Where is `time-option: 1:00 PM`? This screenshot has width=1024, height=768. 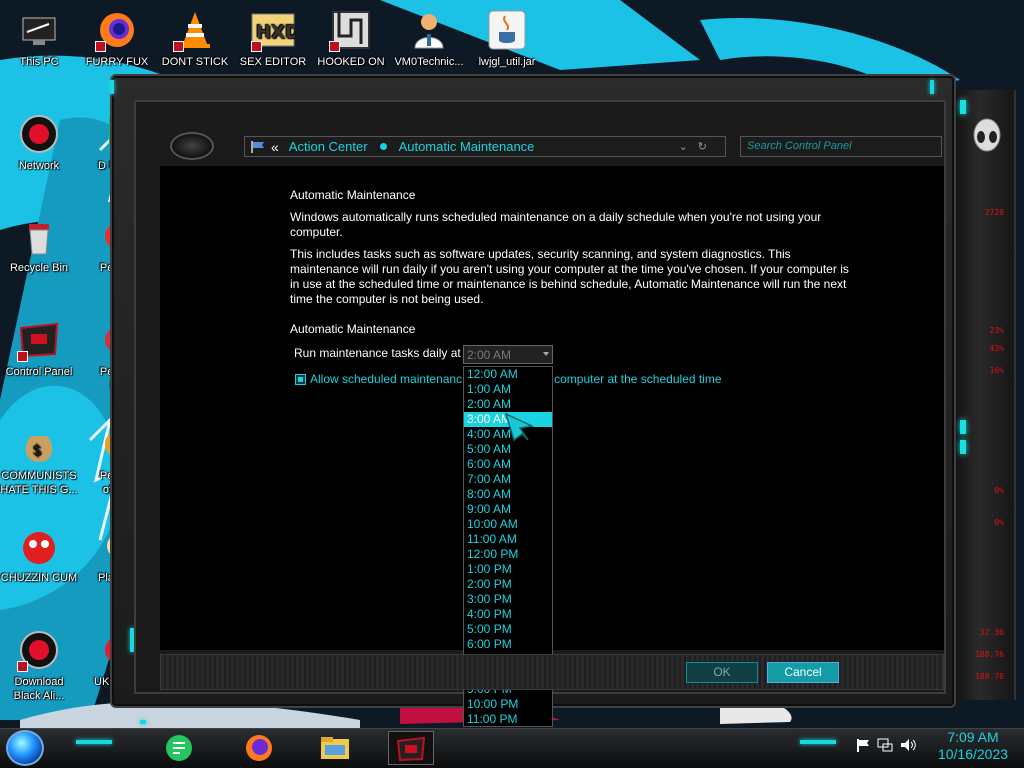
time-option: 1:00 PM is located at coordinates (508, 569).